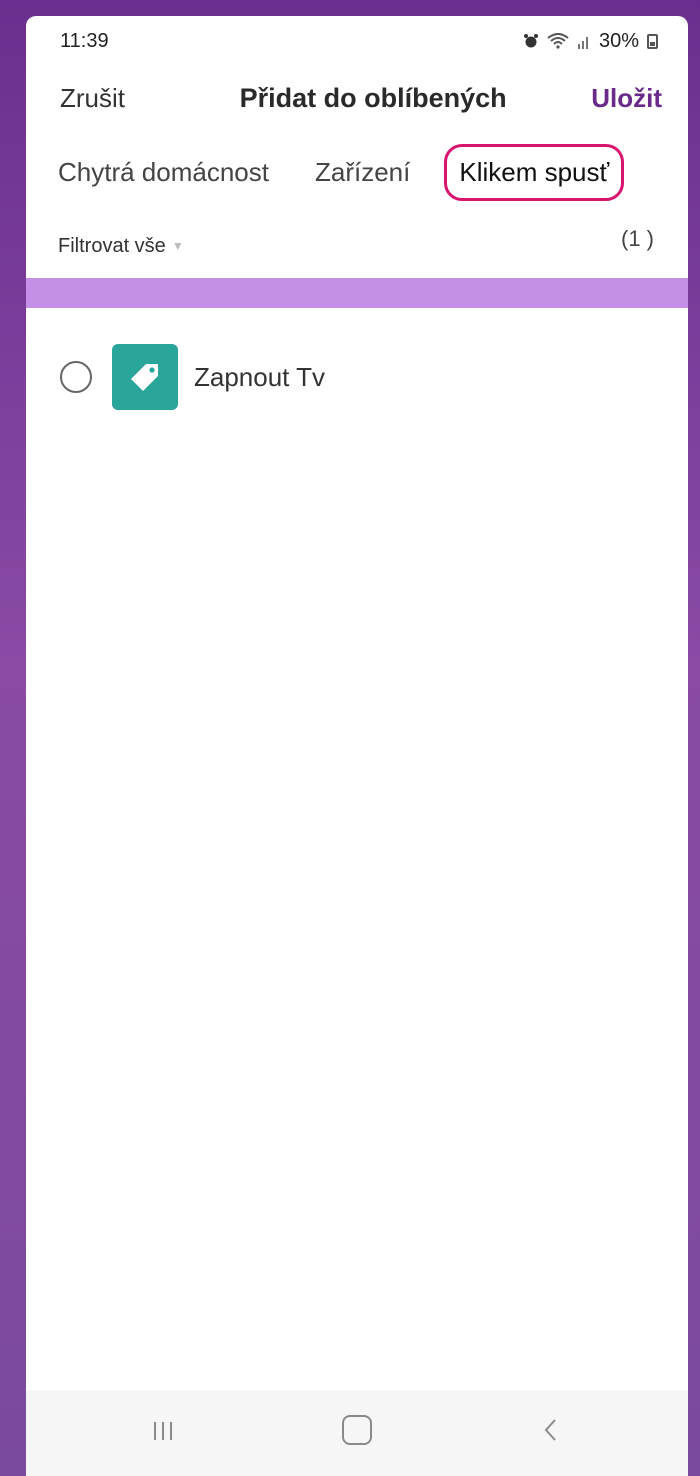 The height and width of the screenshot is (1476, 700). What do you see at coordinates (163, 1433) in the screenshot?
I see `recent-apps-icon` at bounding box center [163, 1433].